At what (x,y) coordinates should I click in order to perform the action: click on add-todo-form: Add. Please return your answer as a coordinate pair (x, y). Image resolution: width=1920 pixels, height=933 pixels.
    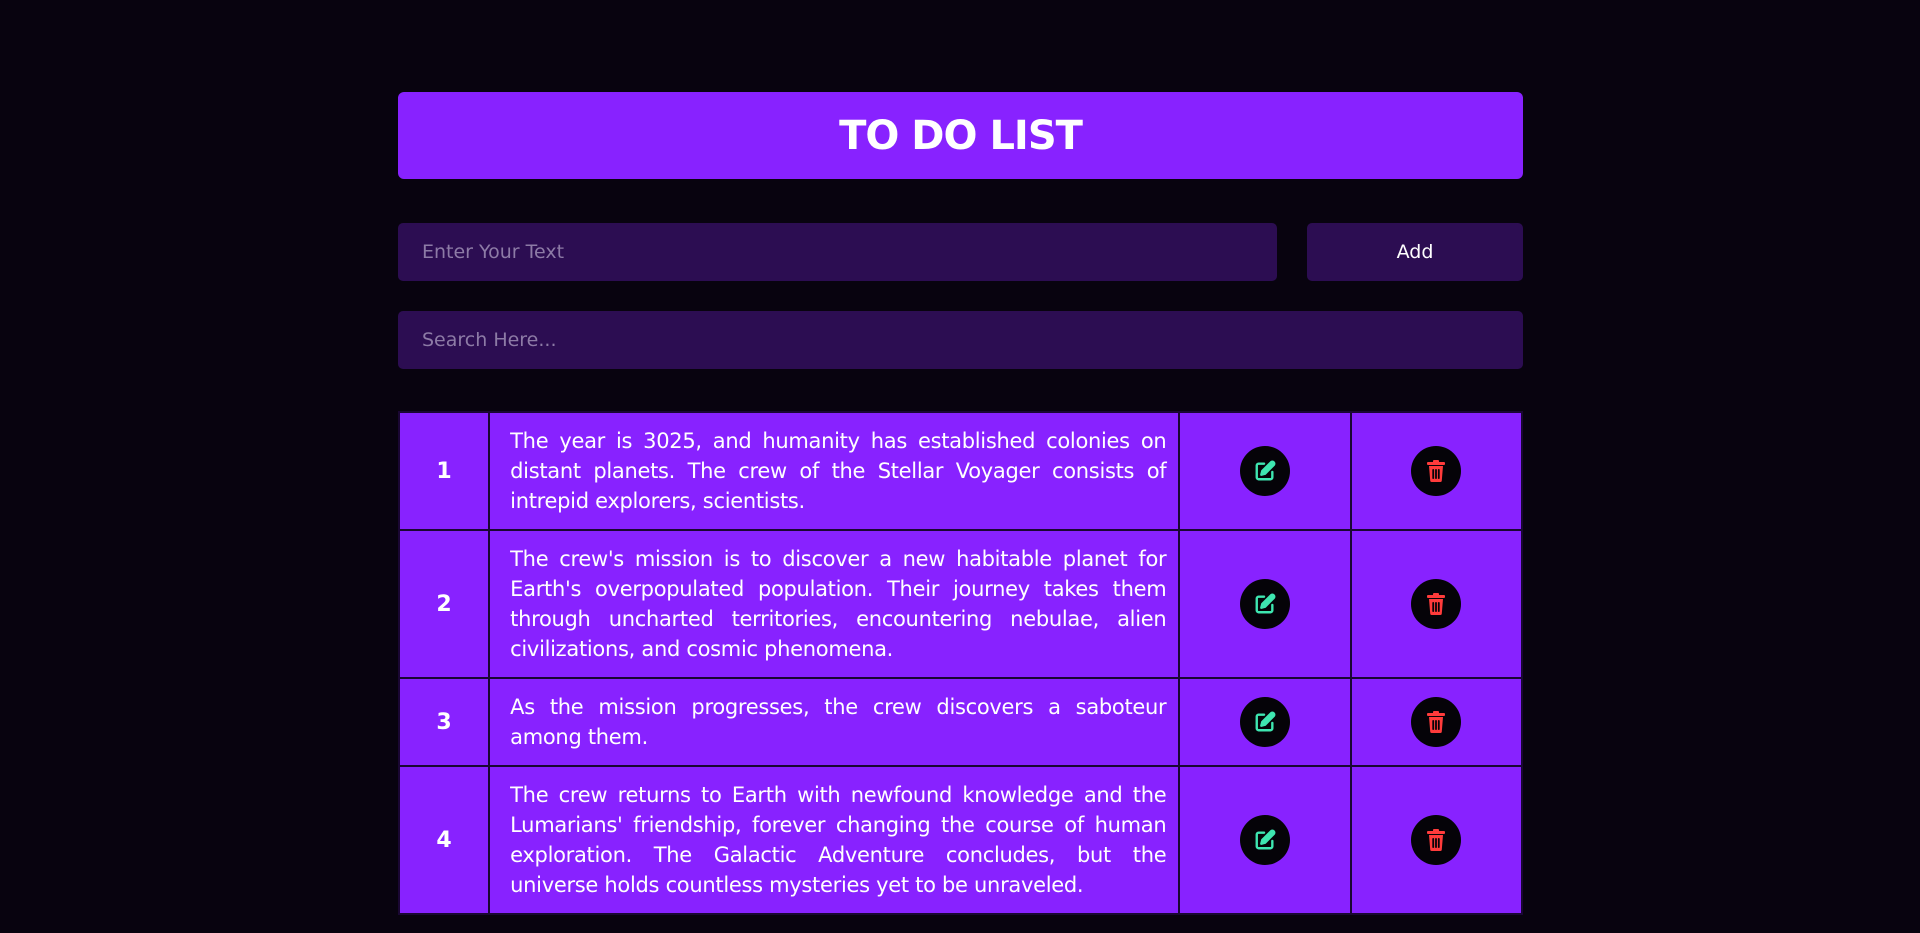
    Looking at the image, I should click on (960, 252).